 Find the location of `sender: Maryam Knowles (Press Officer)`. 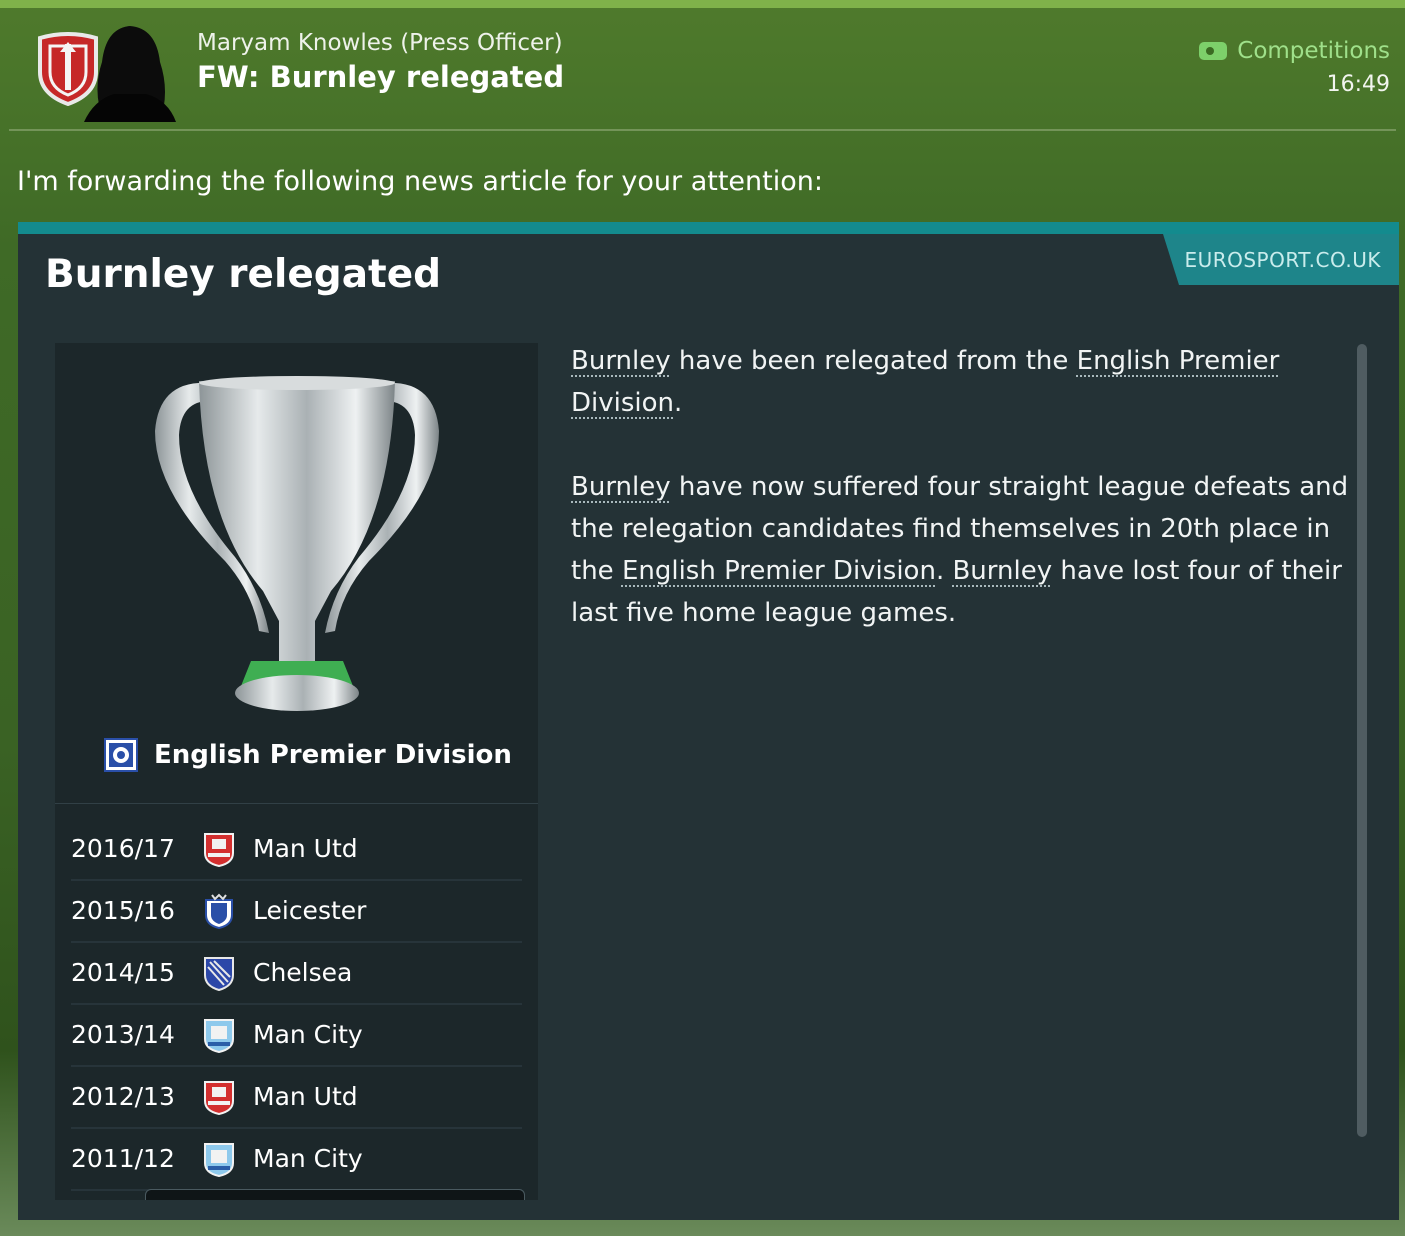

sender: Maryam Knowles (Press Officer) is located at coordinates (380, 43).